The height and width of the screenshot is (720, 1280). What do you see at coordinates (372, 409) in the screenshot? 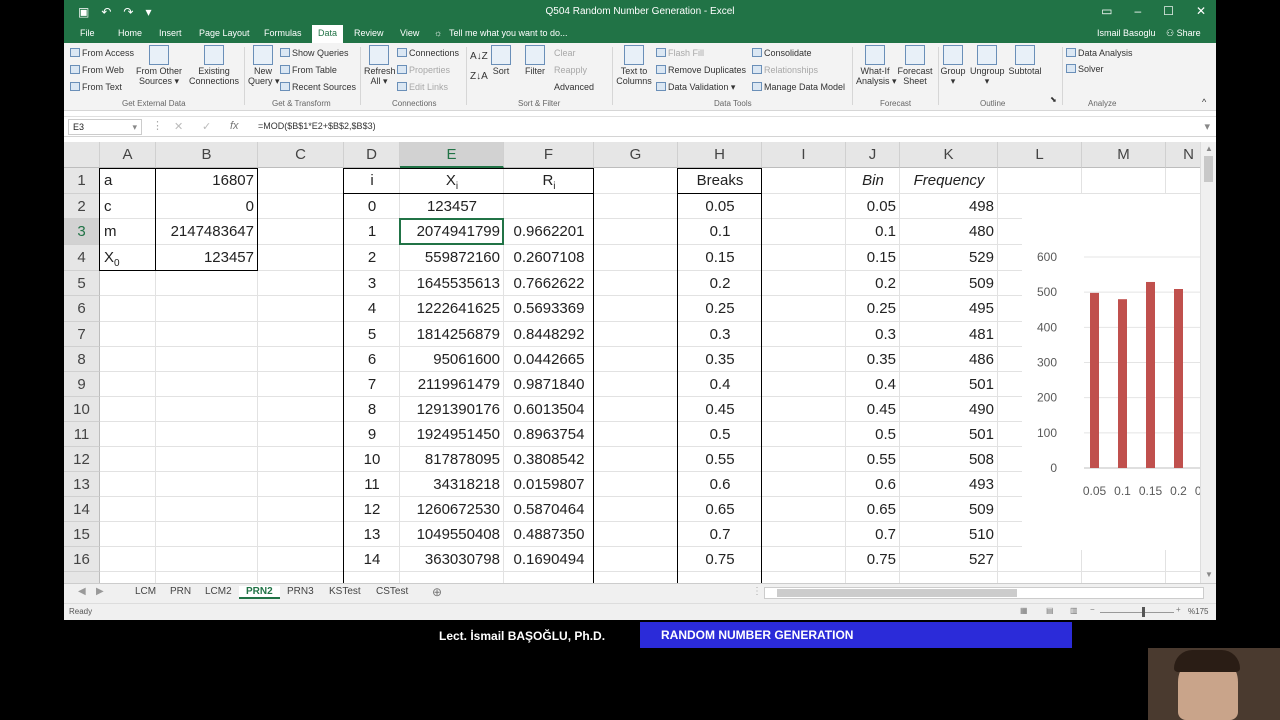
I see `lcg-index: 8` at bounding box center [372, 409].